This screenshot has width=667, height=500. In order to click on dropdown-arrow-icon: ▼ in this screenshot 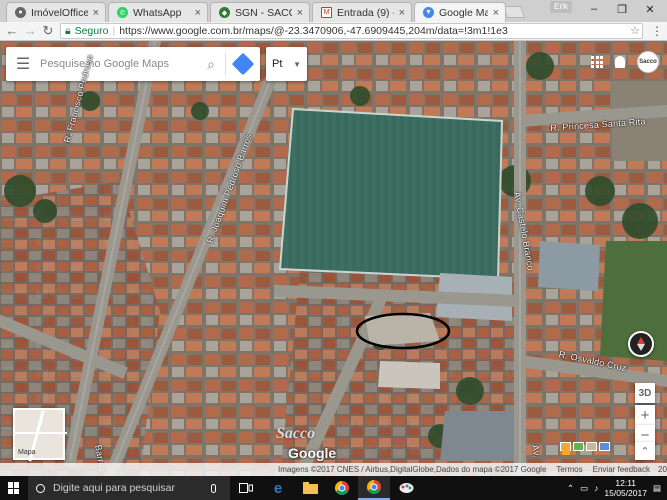, I will do `click(297, 64)`.